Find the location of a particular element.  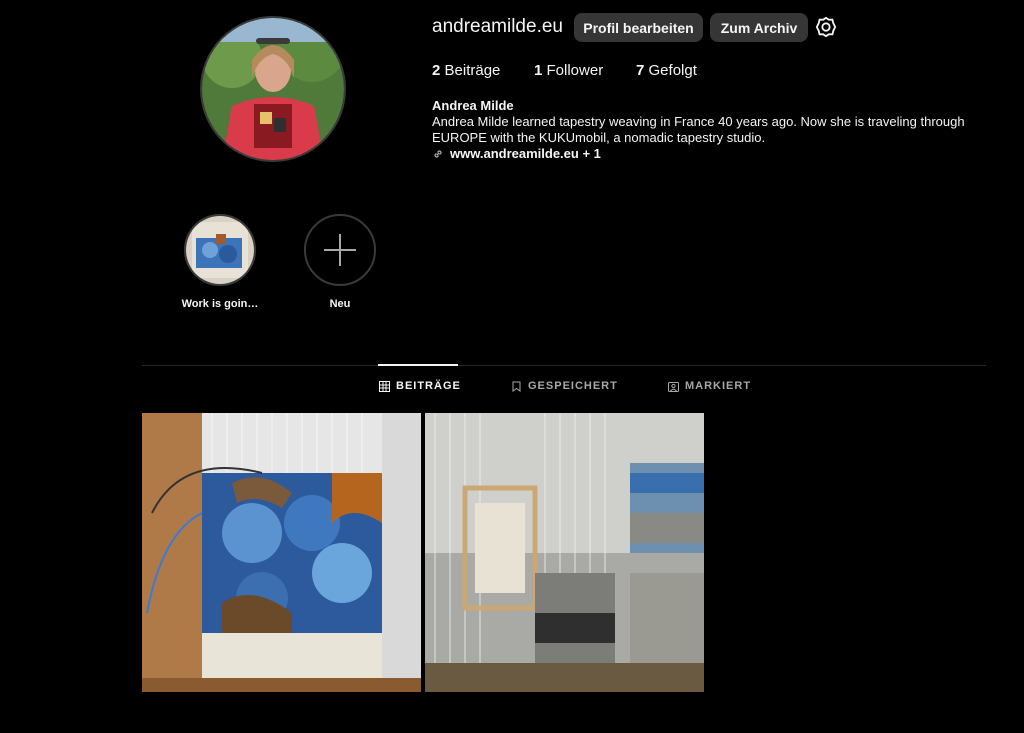

tagged-person-icon is located at coordinates (673, 386).